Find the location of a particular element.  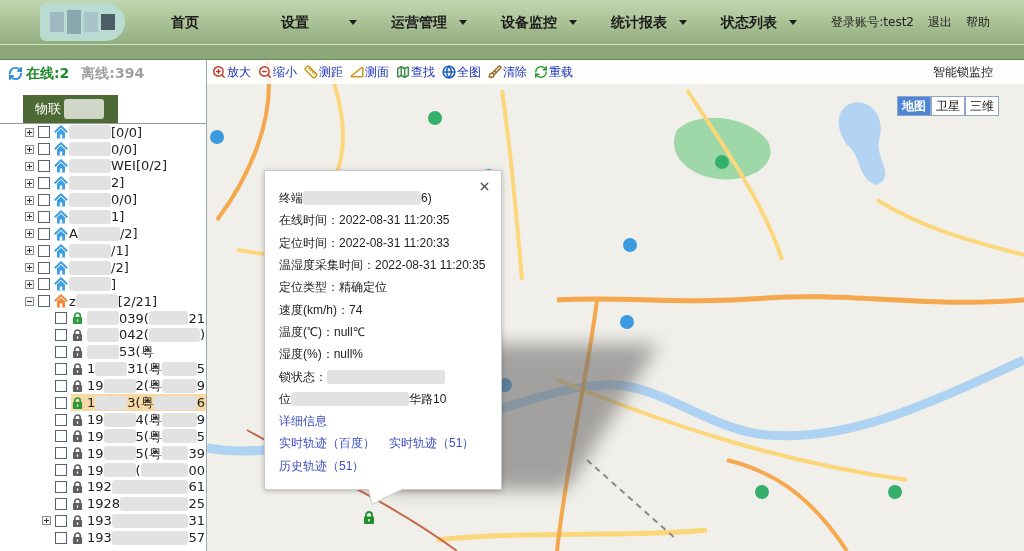

link: 历史轨迹（51） is located at coordinates (322, 465).